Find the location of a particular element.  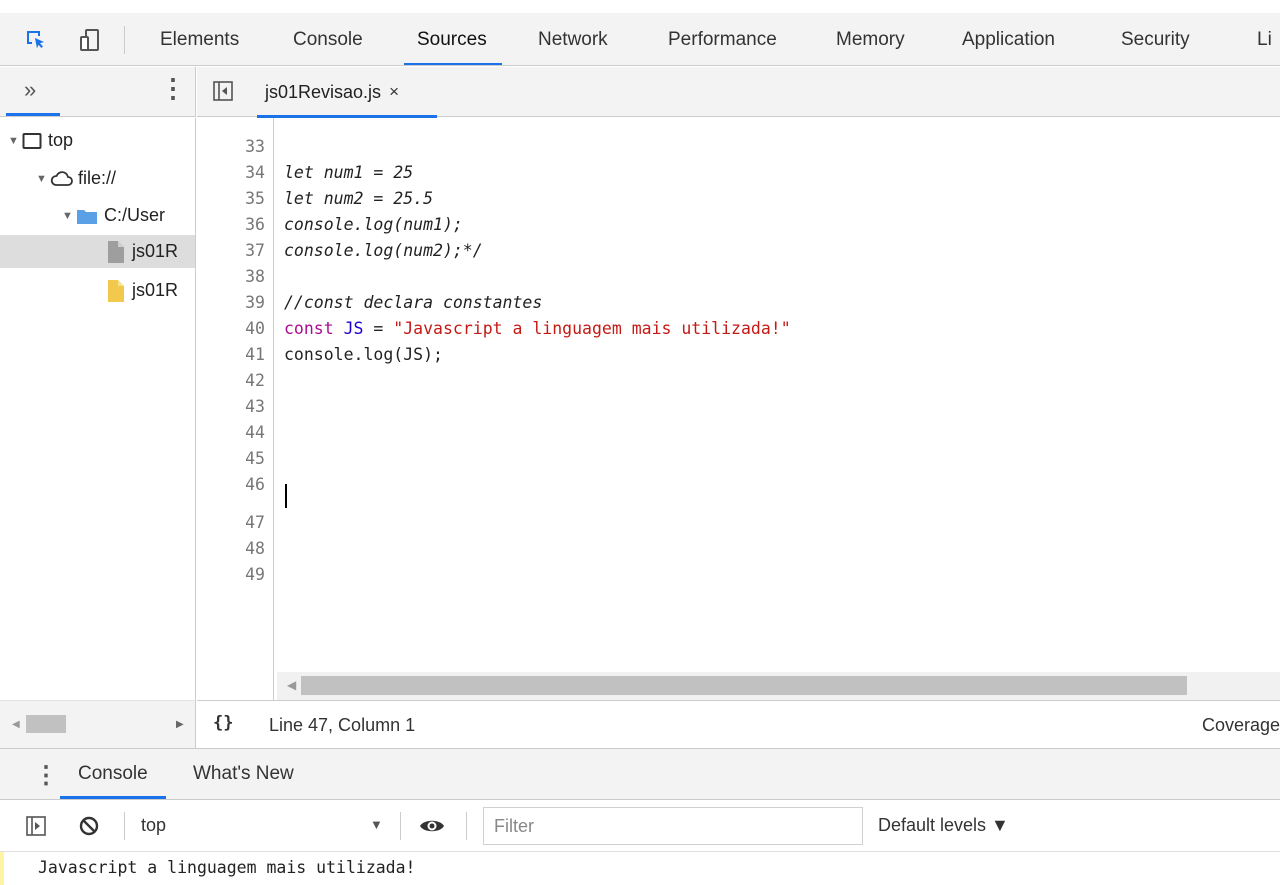

tab-performance: Performance is located at coordinates (722, 39).